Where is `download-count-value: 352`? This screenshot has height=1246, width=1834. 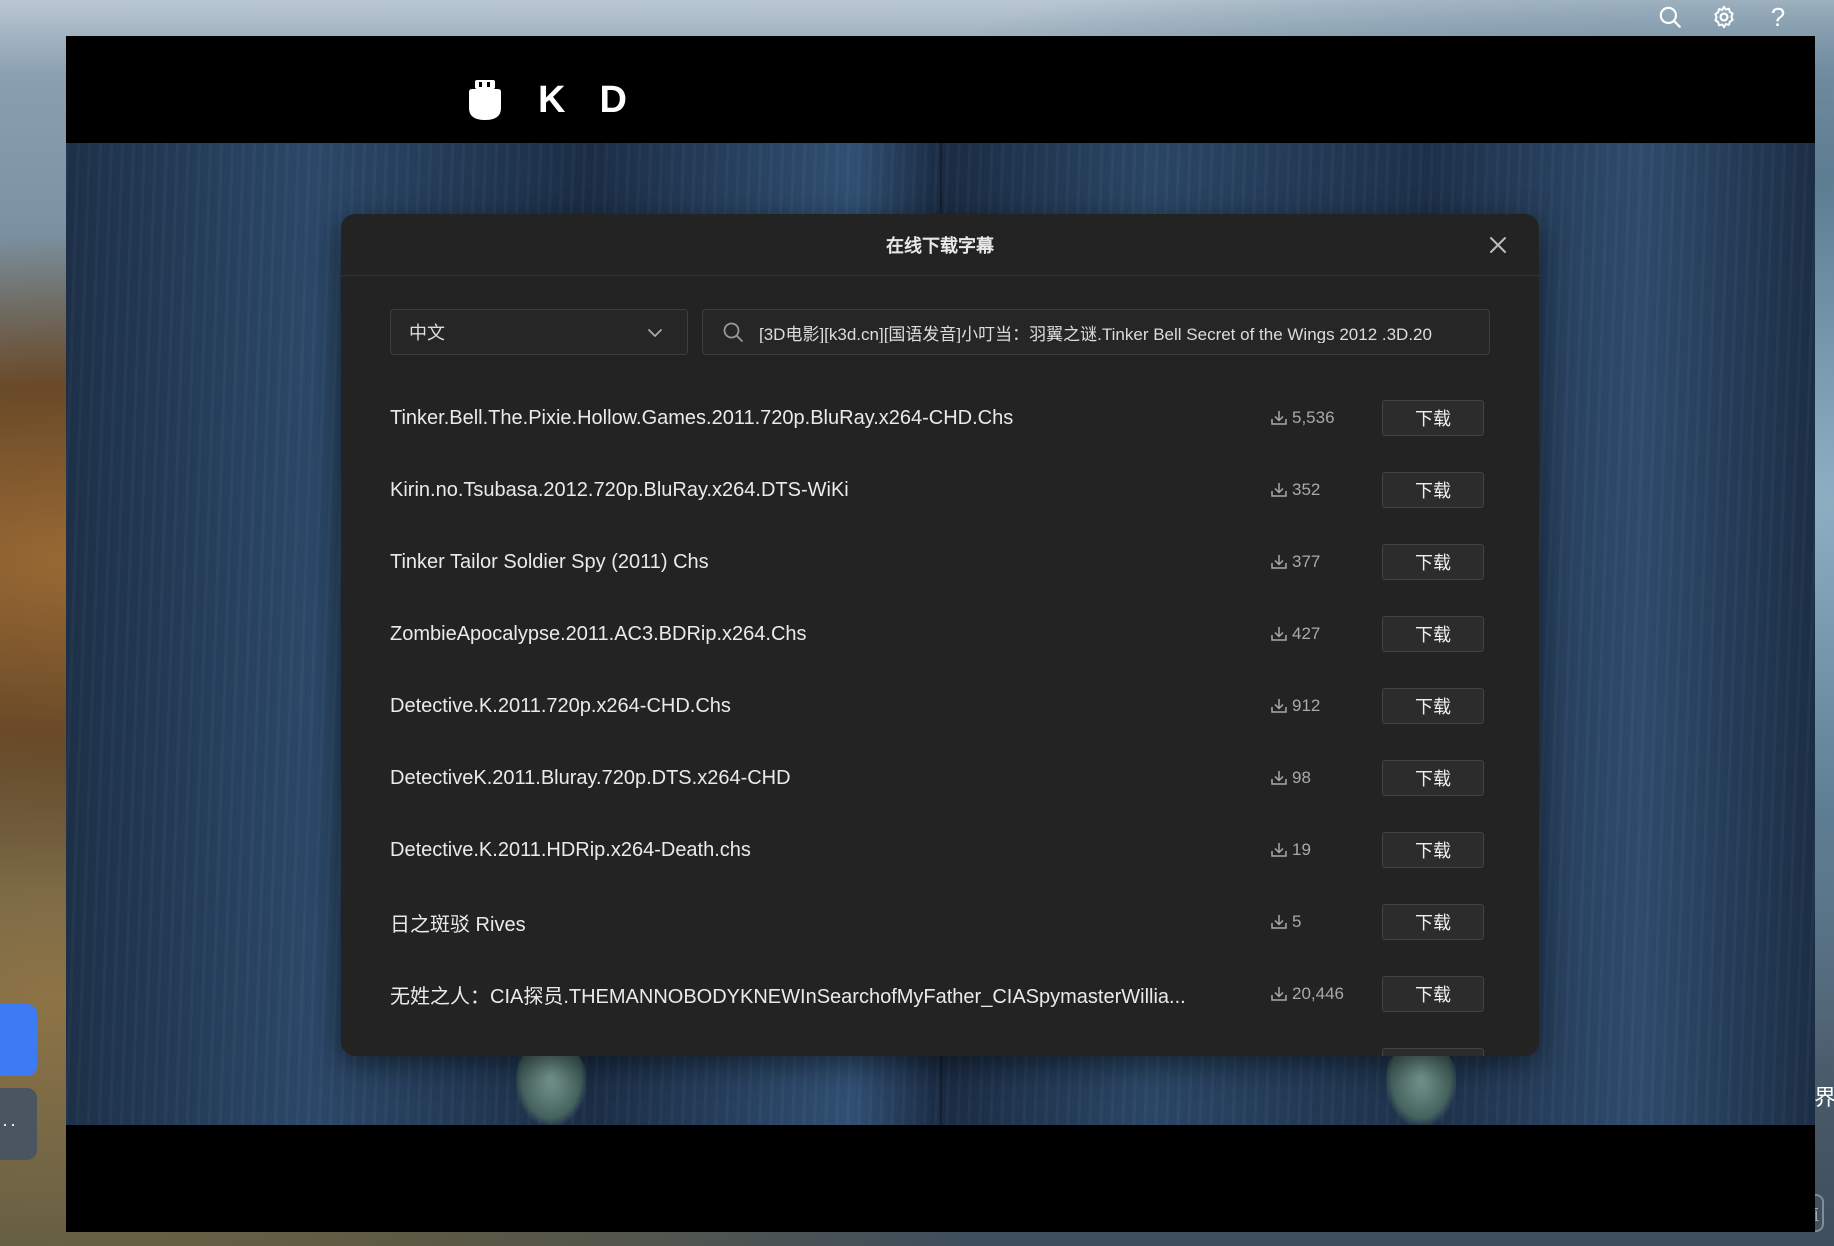 download-count-value: 352 is located at coordinates (1306, 489).